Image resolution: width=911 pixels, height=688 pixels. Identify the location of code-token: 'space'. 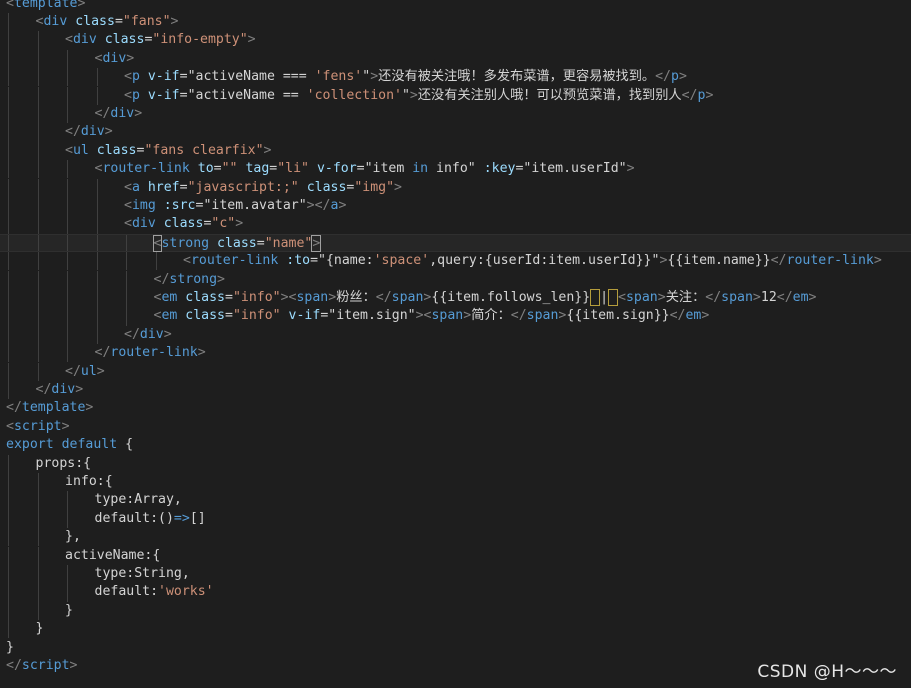
(401, 261).